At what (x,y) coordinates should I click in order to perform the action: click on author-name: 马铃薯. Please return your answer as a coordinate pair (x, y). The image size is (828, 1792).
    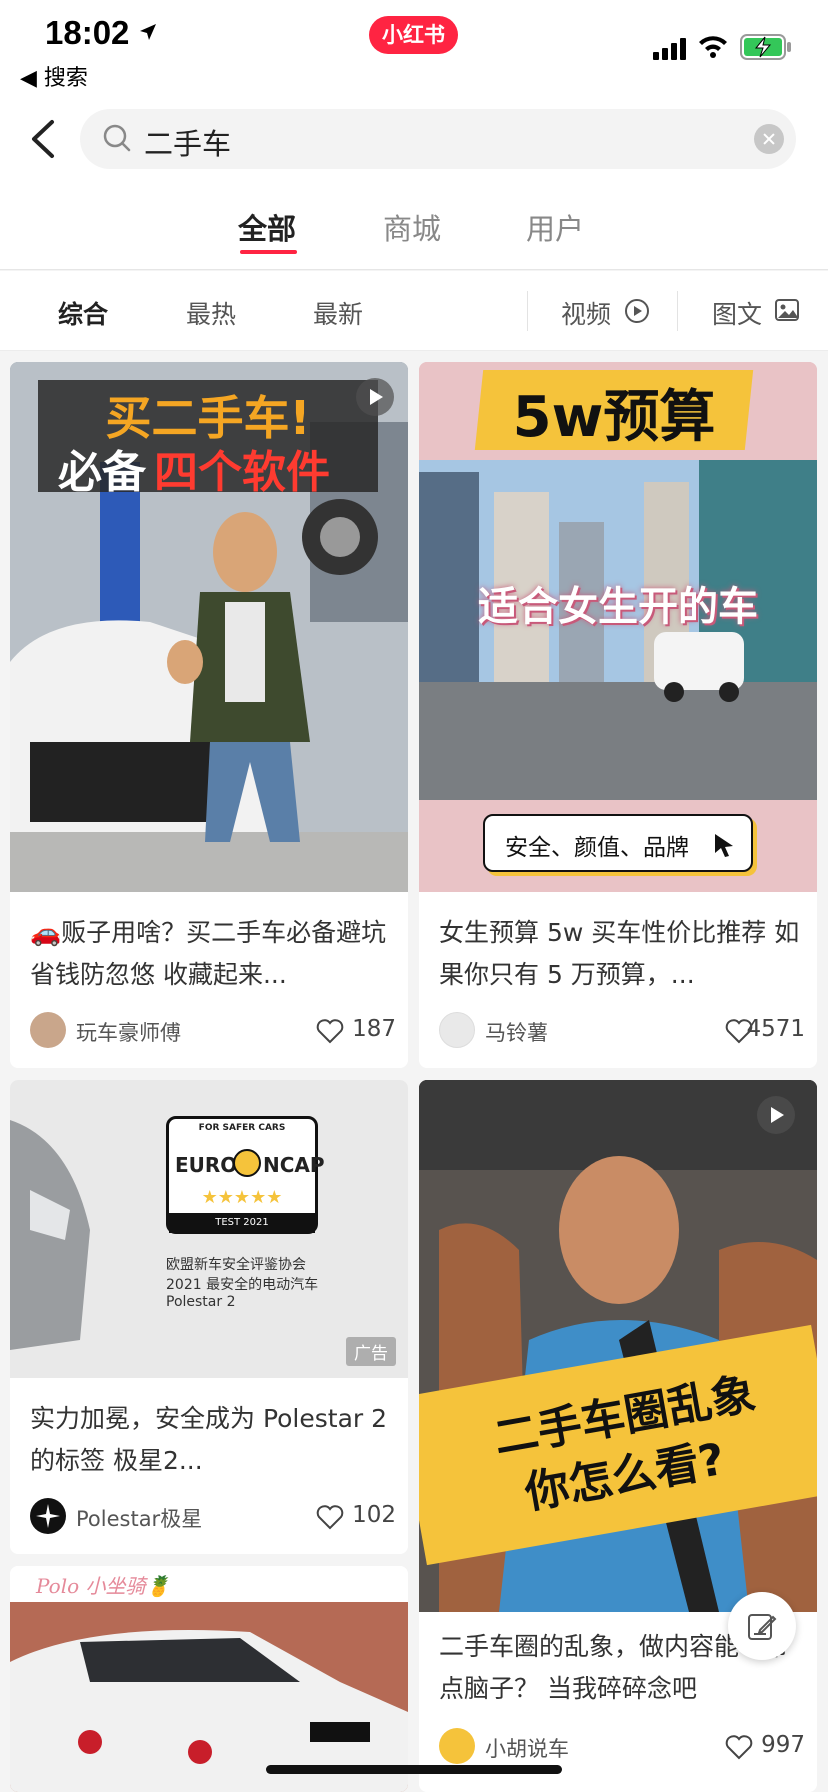
    Looking at the image, I should click on (516, 1032).